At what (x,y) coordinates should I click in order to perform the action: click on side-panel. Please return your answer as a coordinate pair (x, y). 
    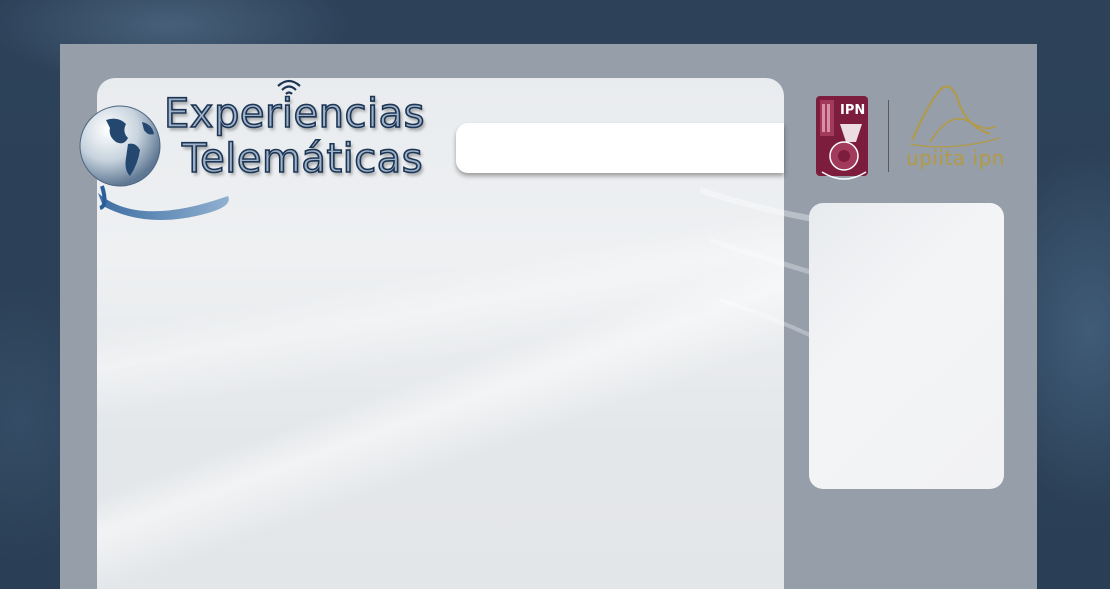
    Looking at the image, I should click on (906, 346).